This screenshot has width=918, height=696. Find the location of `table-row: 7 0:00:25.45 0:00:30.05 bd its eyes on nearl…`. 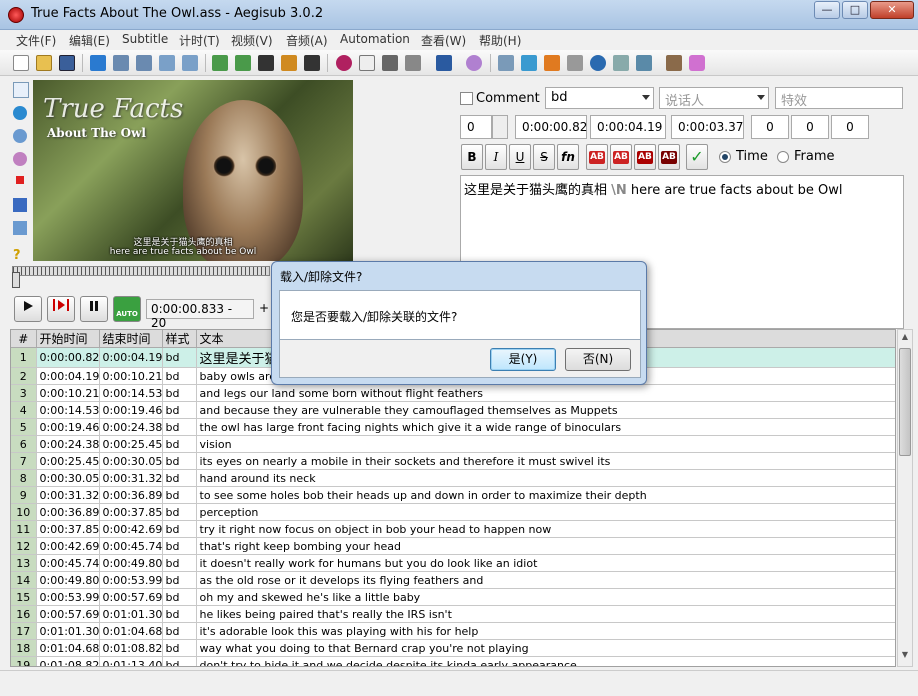

table-row: 7 0:00:25.45 0:00:30.05 bd its eyes on nearl… is located at coordinates (453, 461).